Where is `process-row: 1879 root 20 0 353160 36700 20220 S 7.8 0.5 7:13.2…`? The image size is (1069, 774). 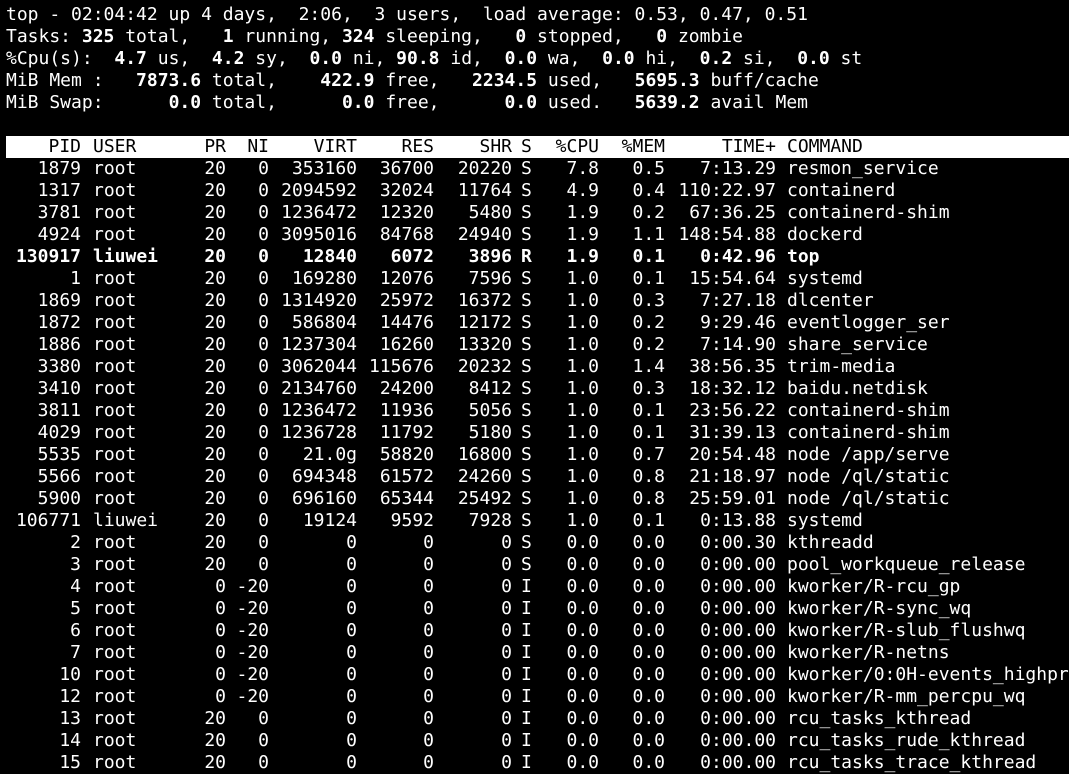 process-row: 1879 root 20 0 353160 36700 20220 S 7.8 0.5 7:13.2… is located at coordinates (534, 169).